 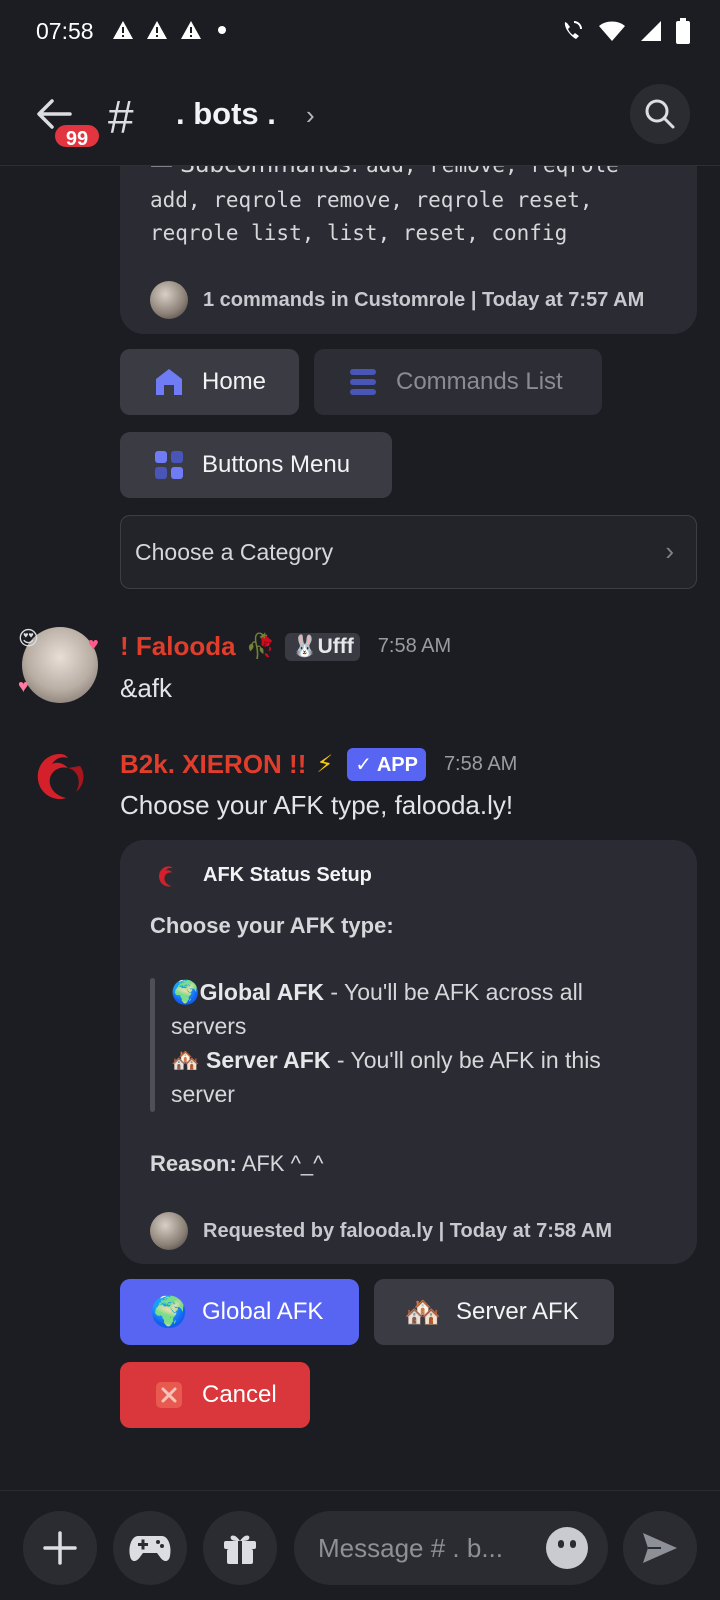 I want to click on wifi-call-icon, so click(x=573, y=30).